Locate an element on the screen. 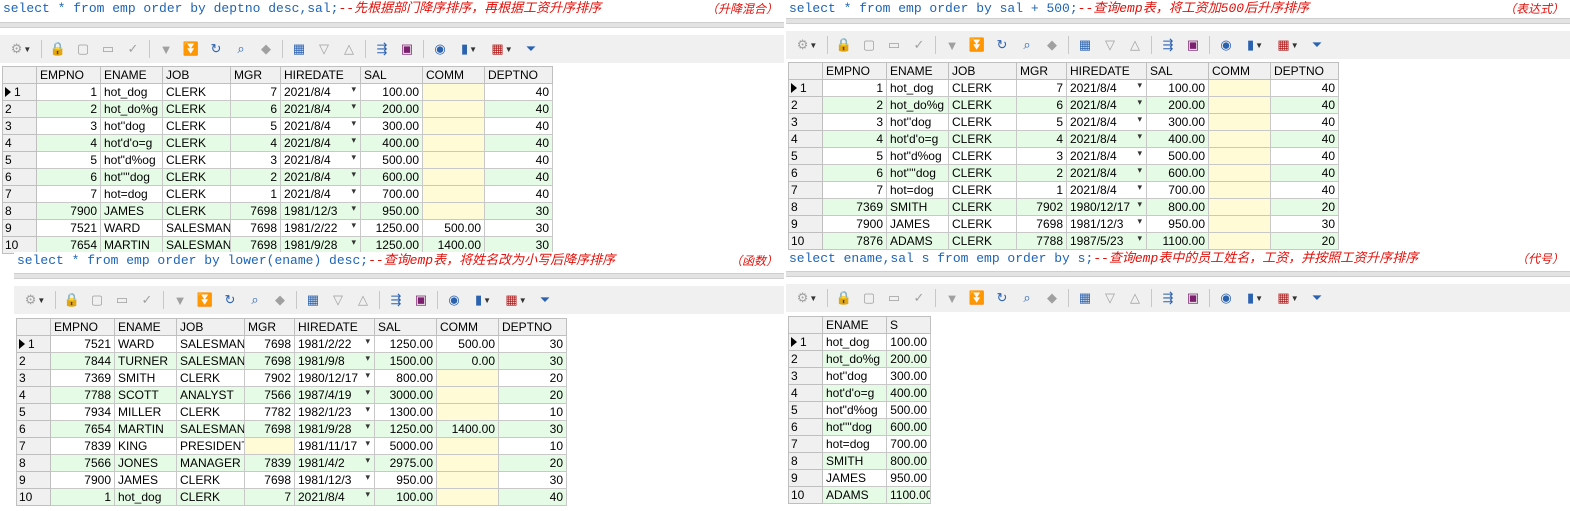 This screenshot has height=511, width=1570. cell-sal: 1250.00 is located at coordinates (405, 344).